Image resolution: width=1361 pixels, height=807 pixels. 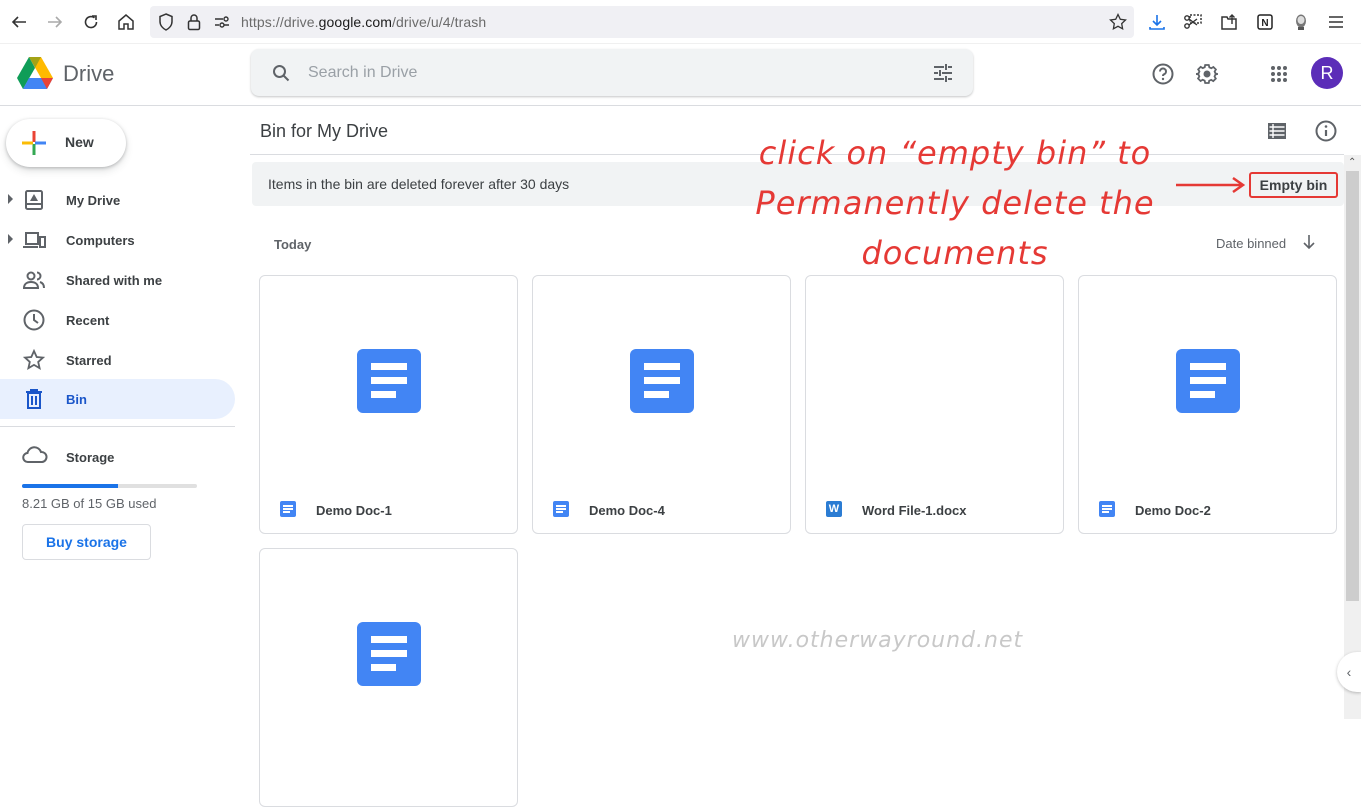 I want to click on account-avatar: R, so click(x=1327, y=73).